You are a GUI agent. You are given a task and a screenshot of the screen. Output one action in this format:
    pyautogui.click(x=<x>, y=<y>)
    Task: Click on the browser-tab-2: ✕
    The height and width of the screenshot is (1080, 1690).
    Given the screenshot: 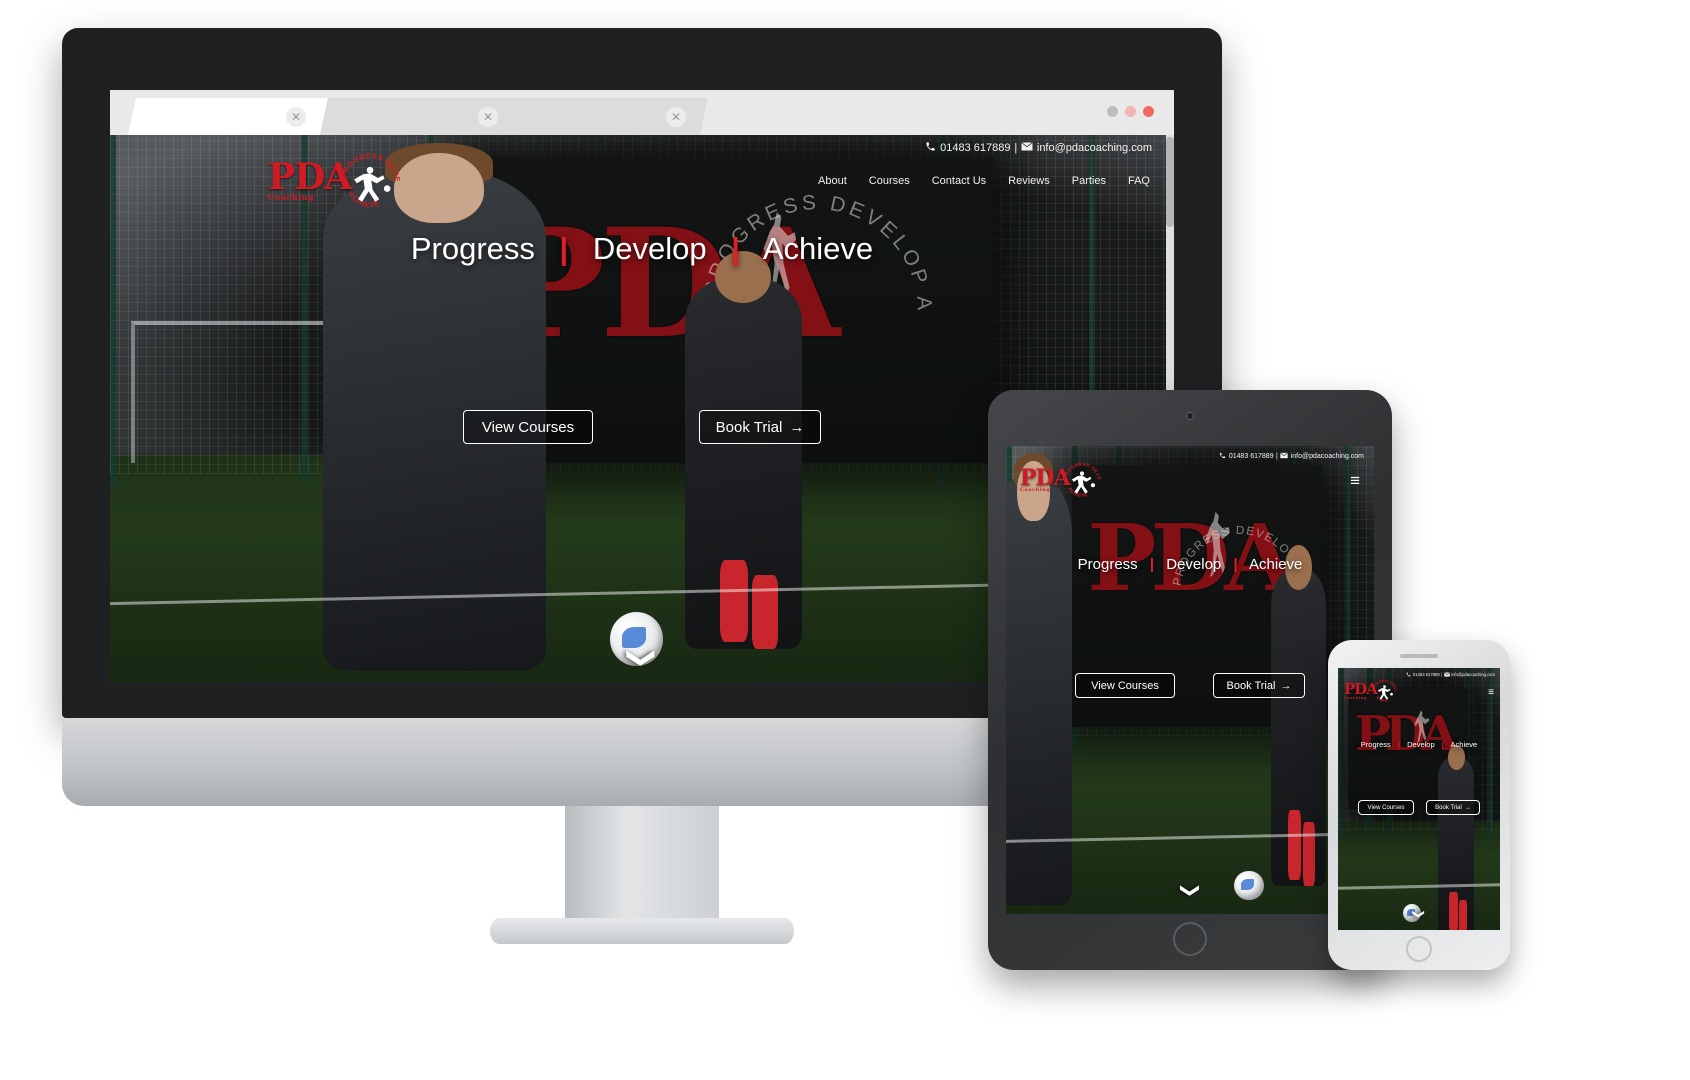 What is the action you would take?
    pyautogui.click(x=420, y=116)
    